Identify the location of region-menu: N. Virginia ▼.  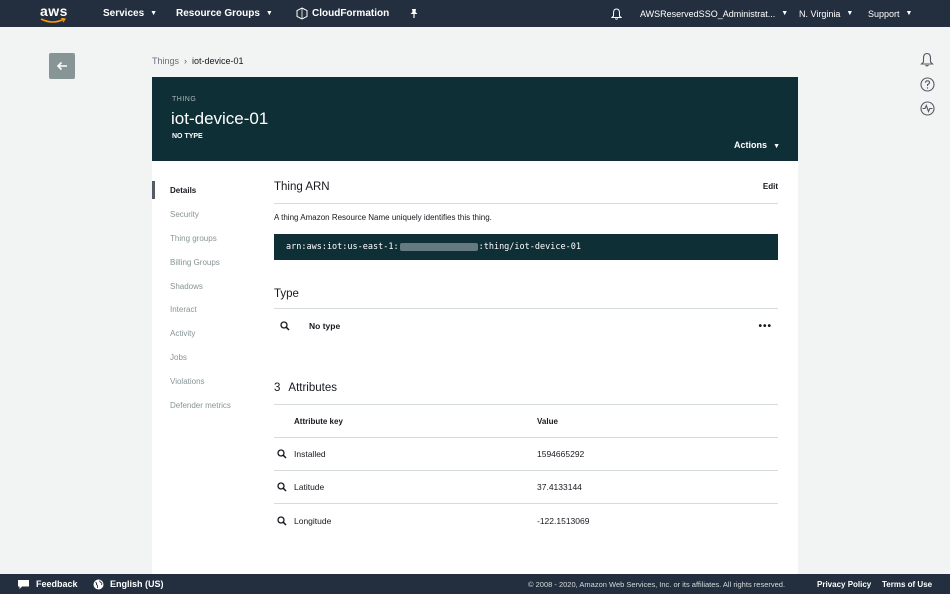
(826, 13).